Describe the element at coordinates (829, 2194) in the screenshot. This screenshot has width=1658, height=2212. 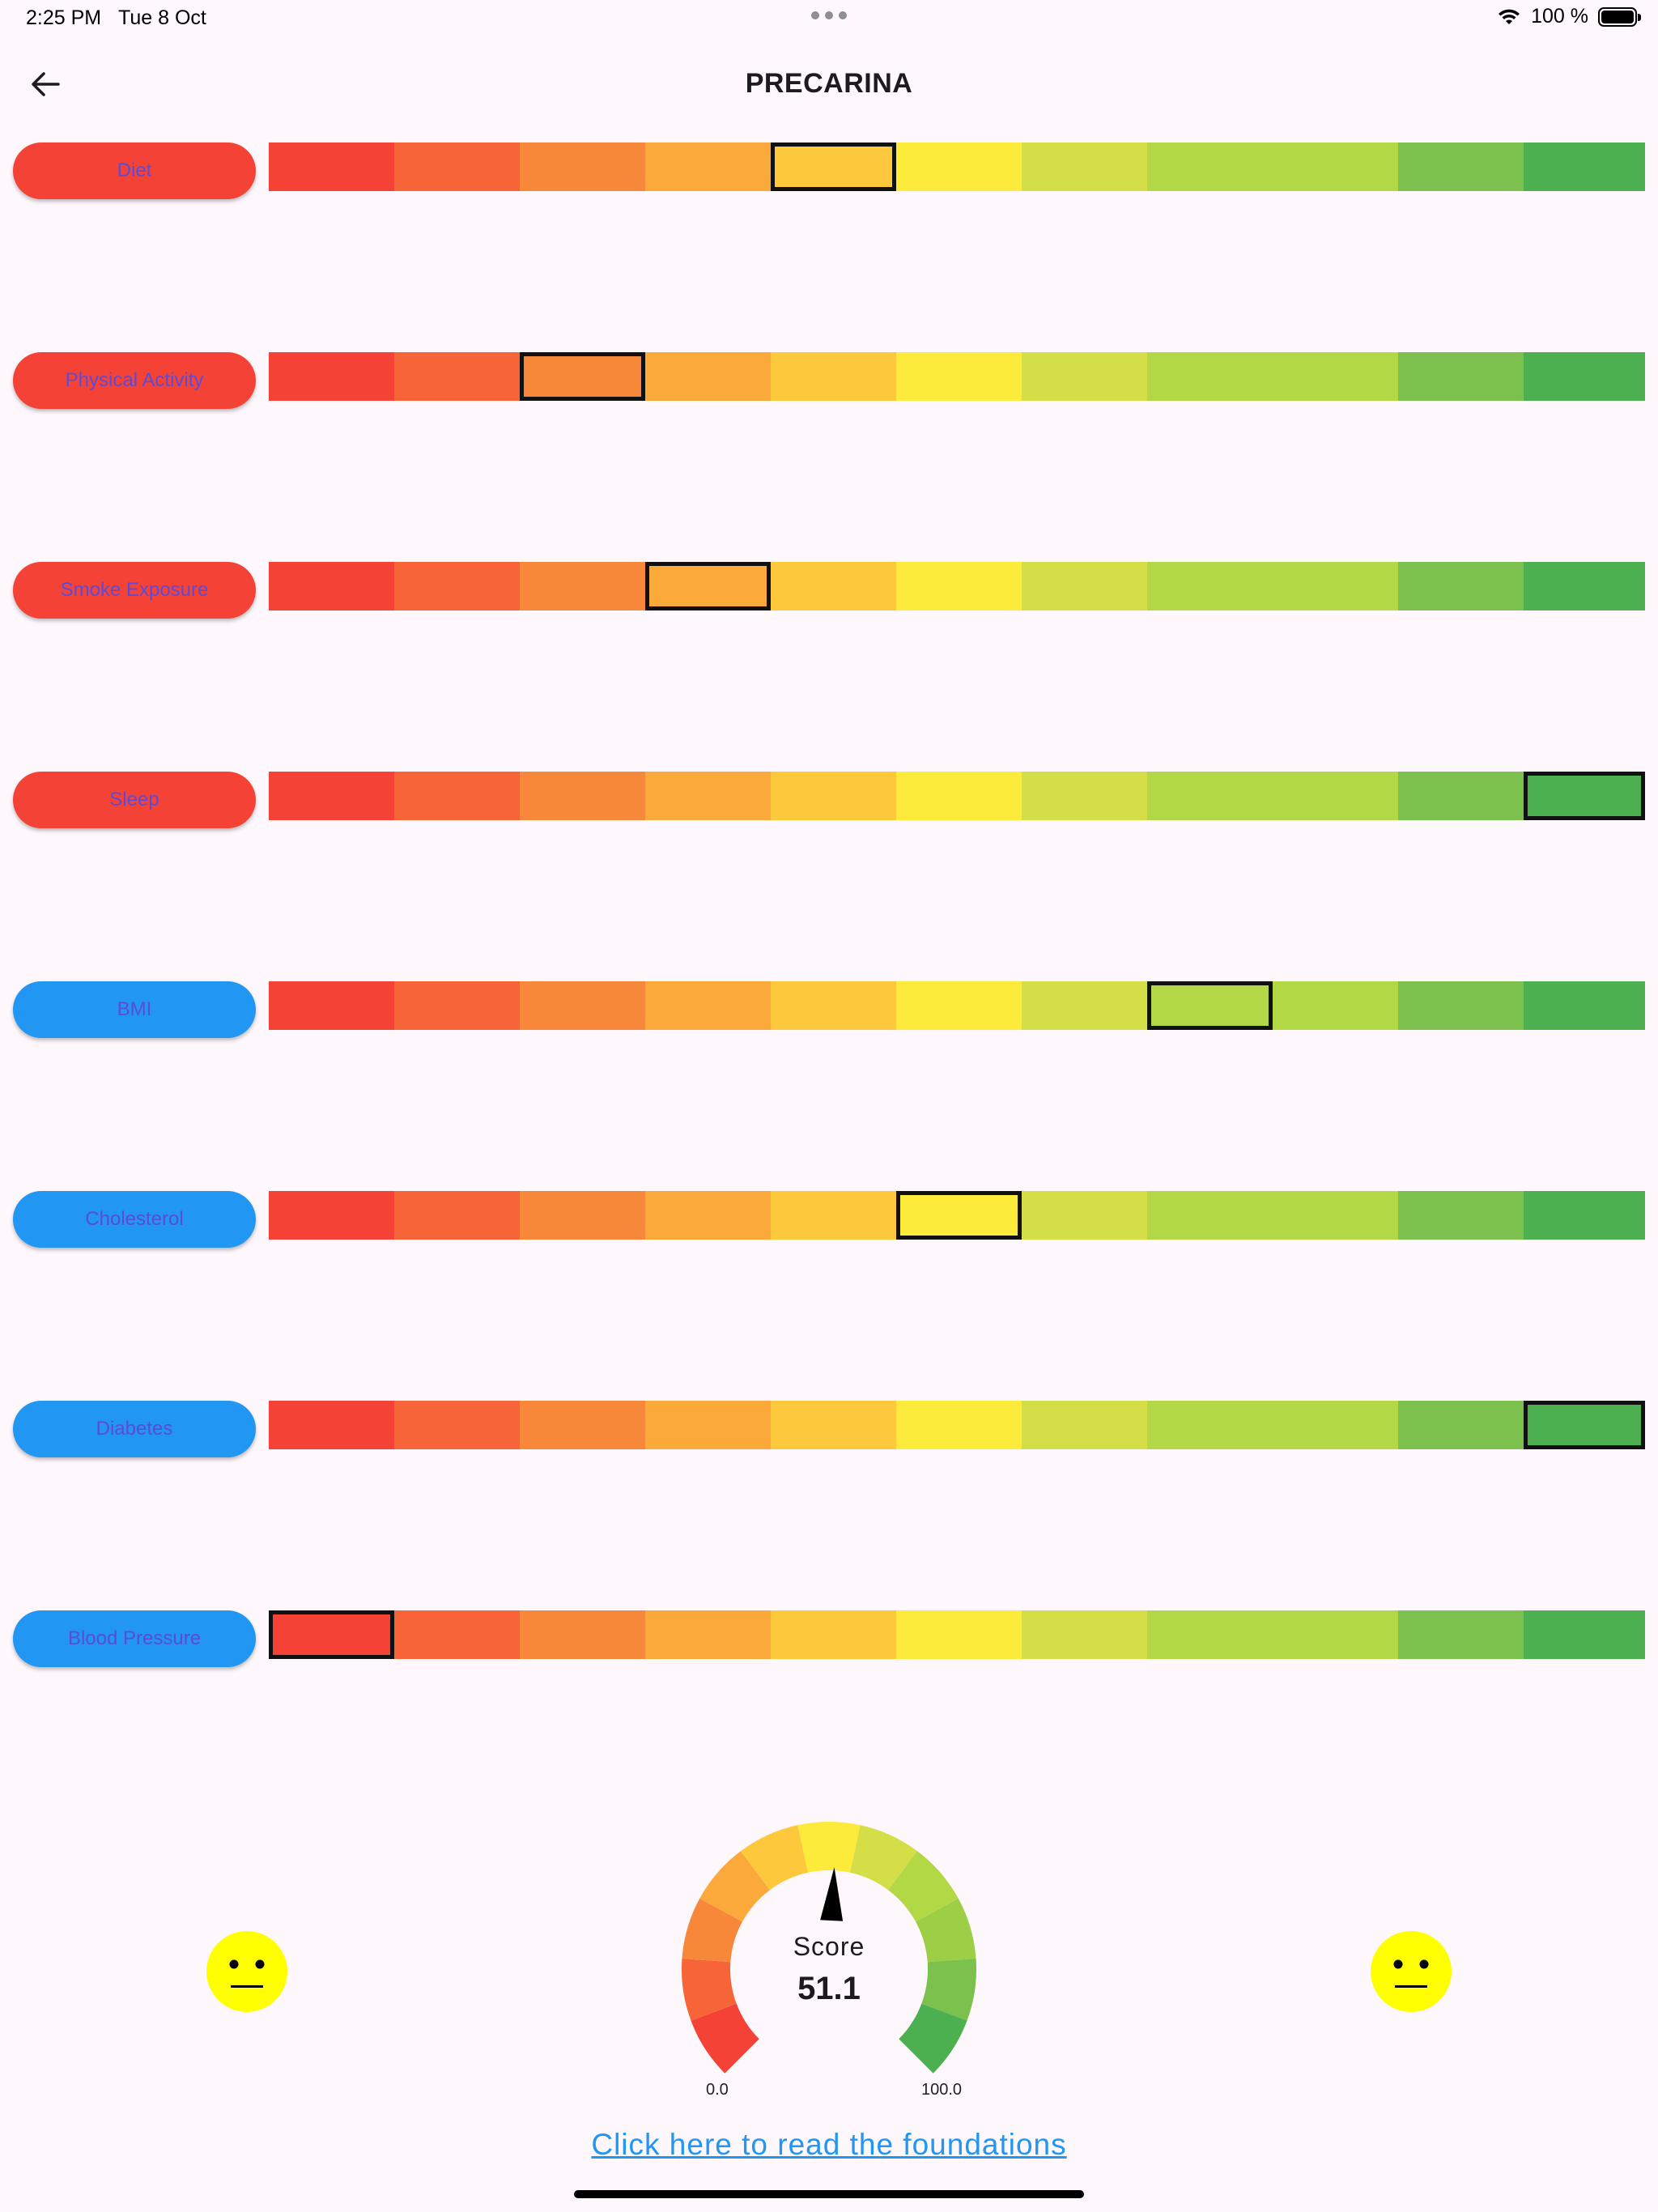
I see `home-indicator` at that location.